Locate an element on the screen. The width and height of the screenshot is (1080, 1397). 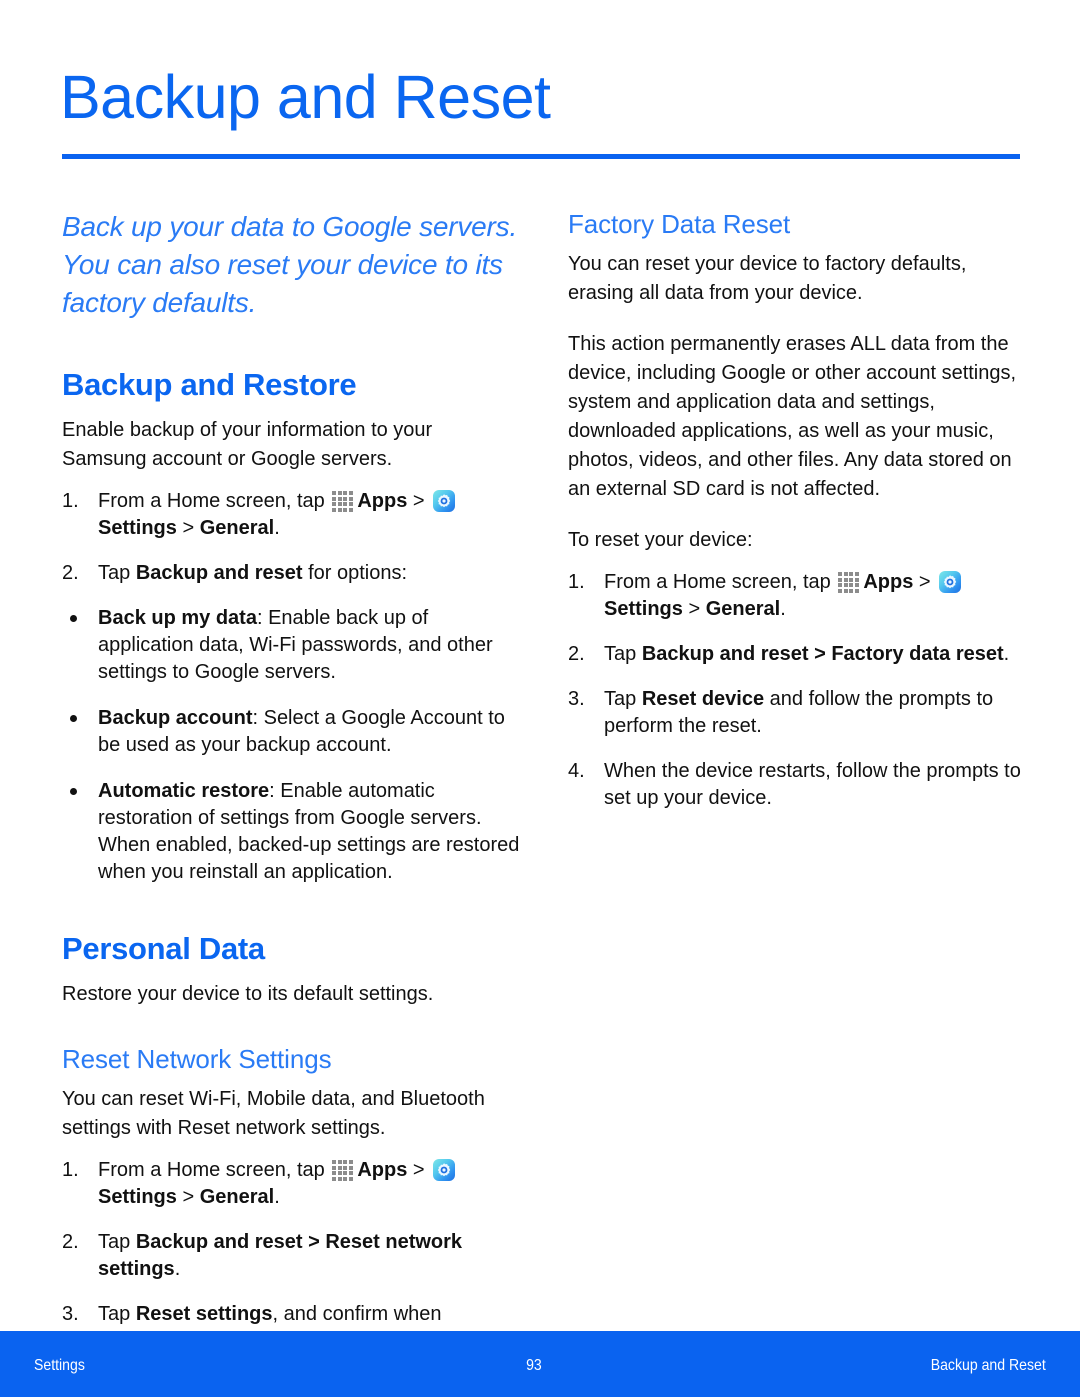
heading-factory-data-reset: Factory Data Reset is located at coordinates (679, 224).